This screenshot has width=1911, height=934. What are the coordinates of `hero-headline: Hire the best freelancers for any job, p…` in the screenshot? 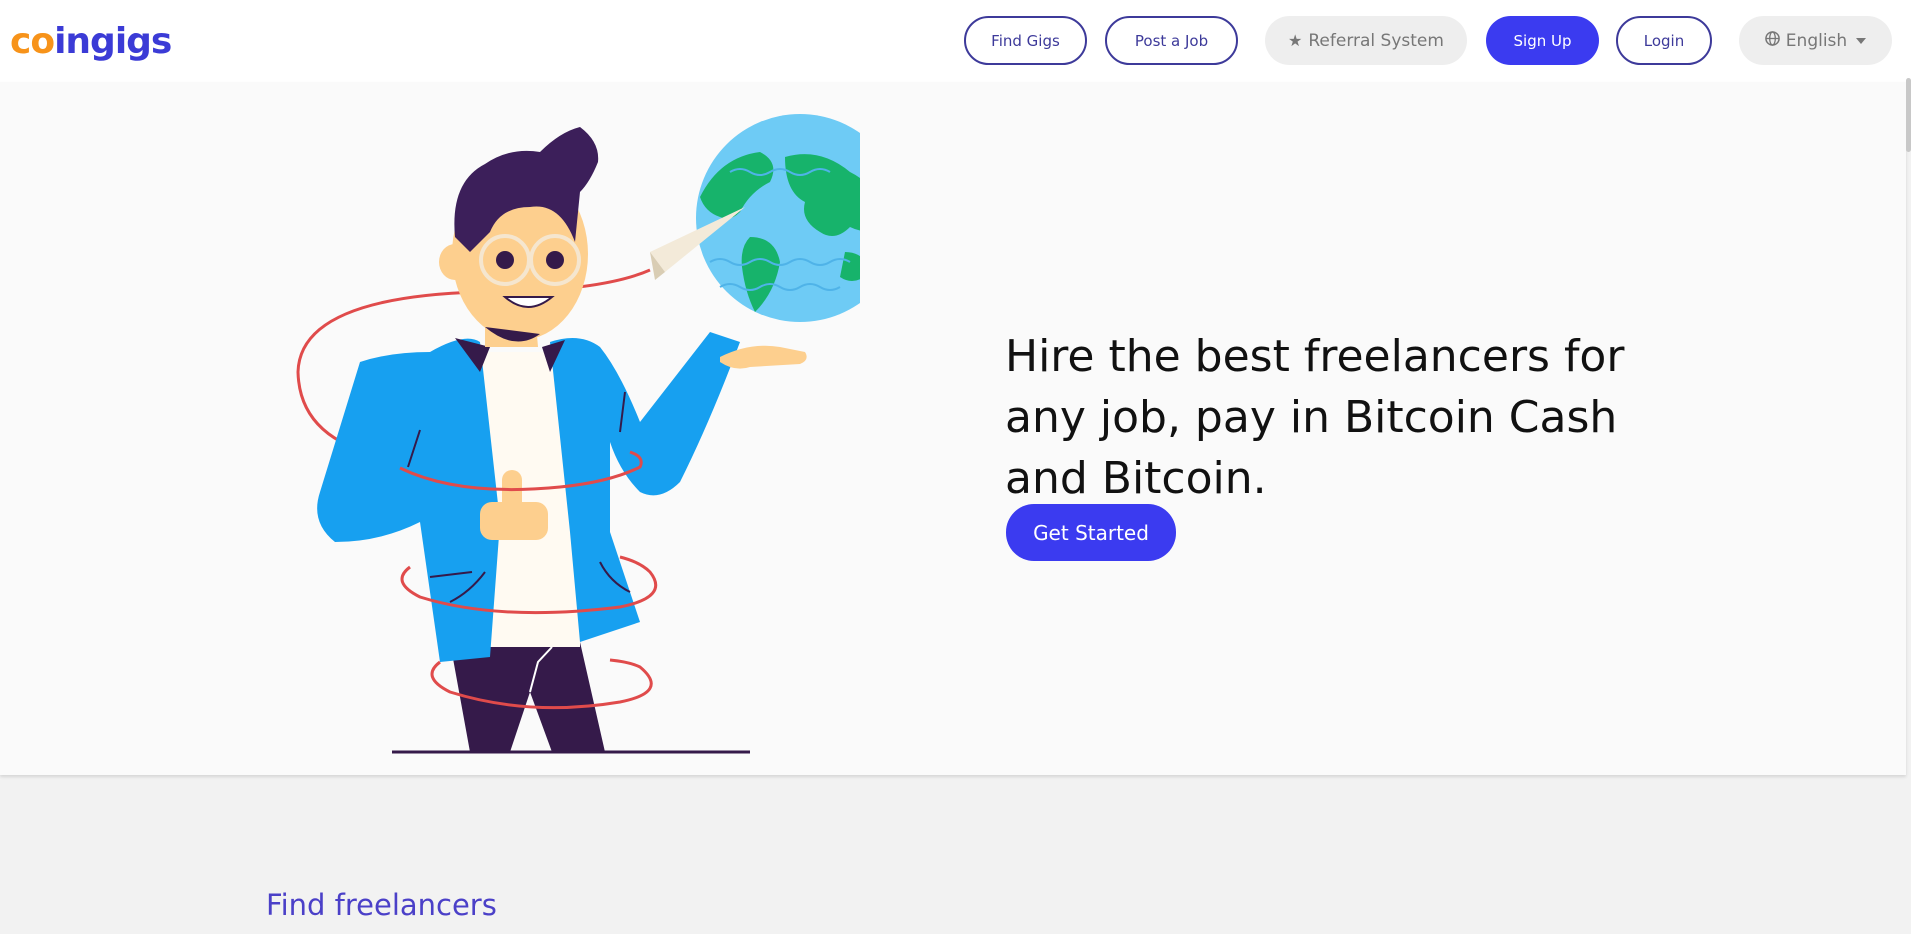 It's located at (1315, 418).